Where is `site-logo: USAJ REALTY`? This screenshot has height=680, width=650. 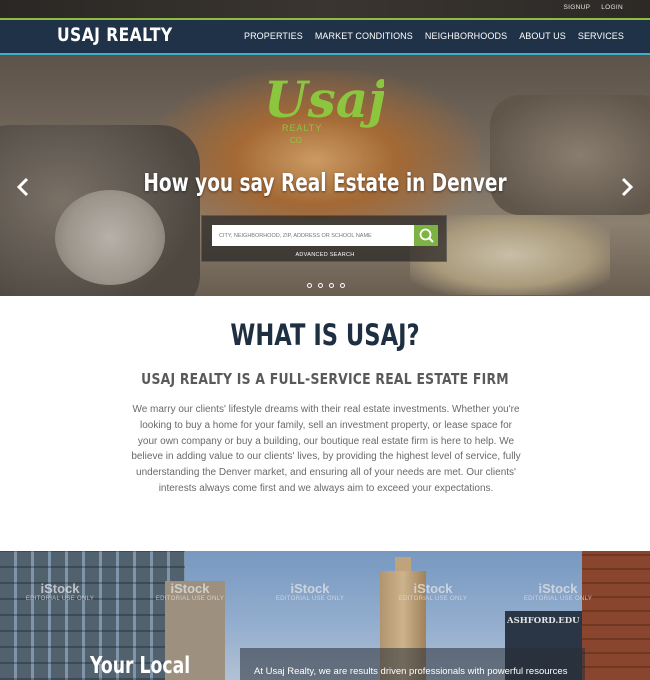
site-logo: USAJ REALTY is located at coordinates (115, 35).